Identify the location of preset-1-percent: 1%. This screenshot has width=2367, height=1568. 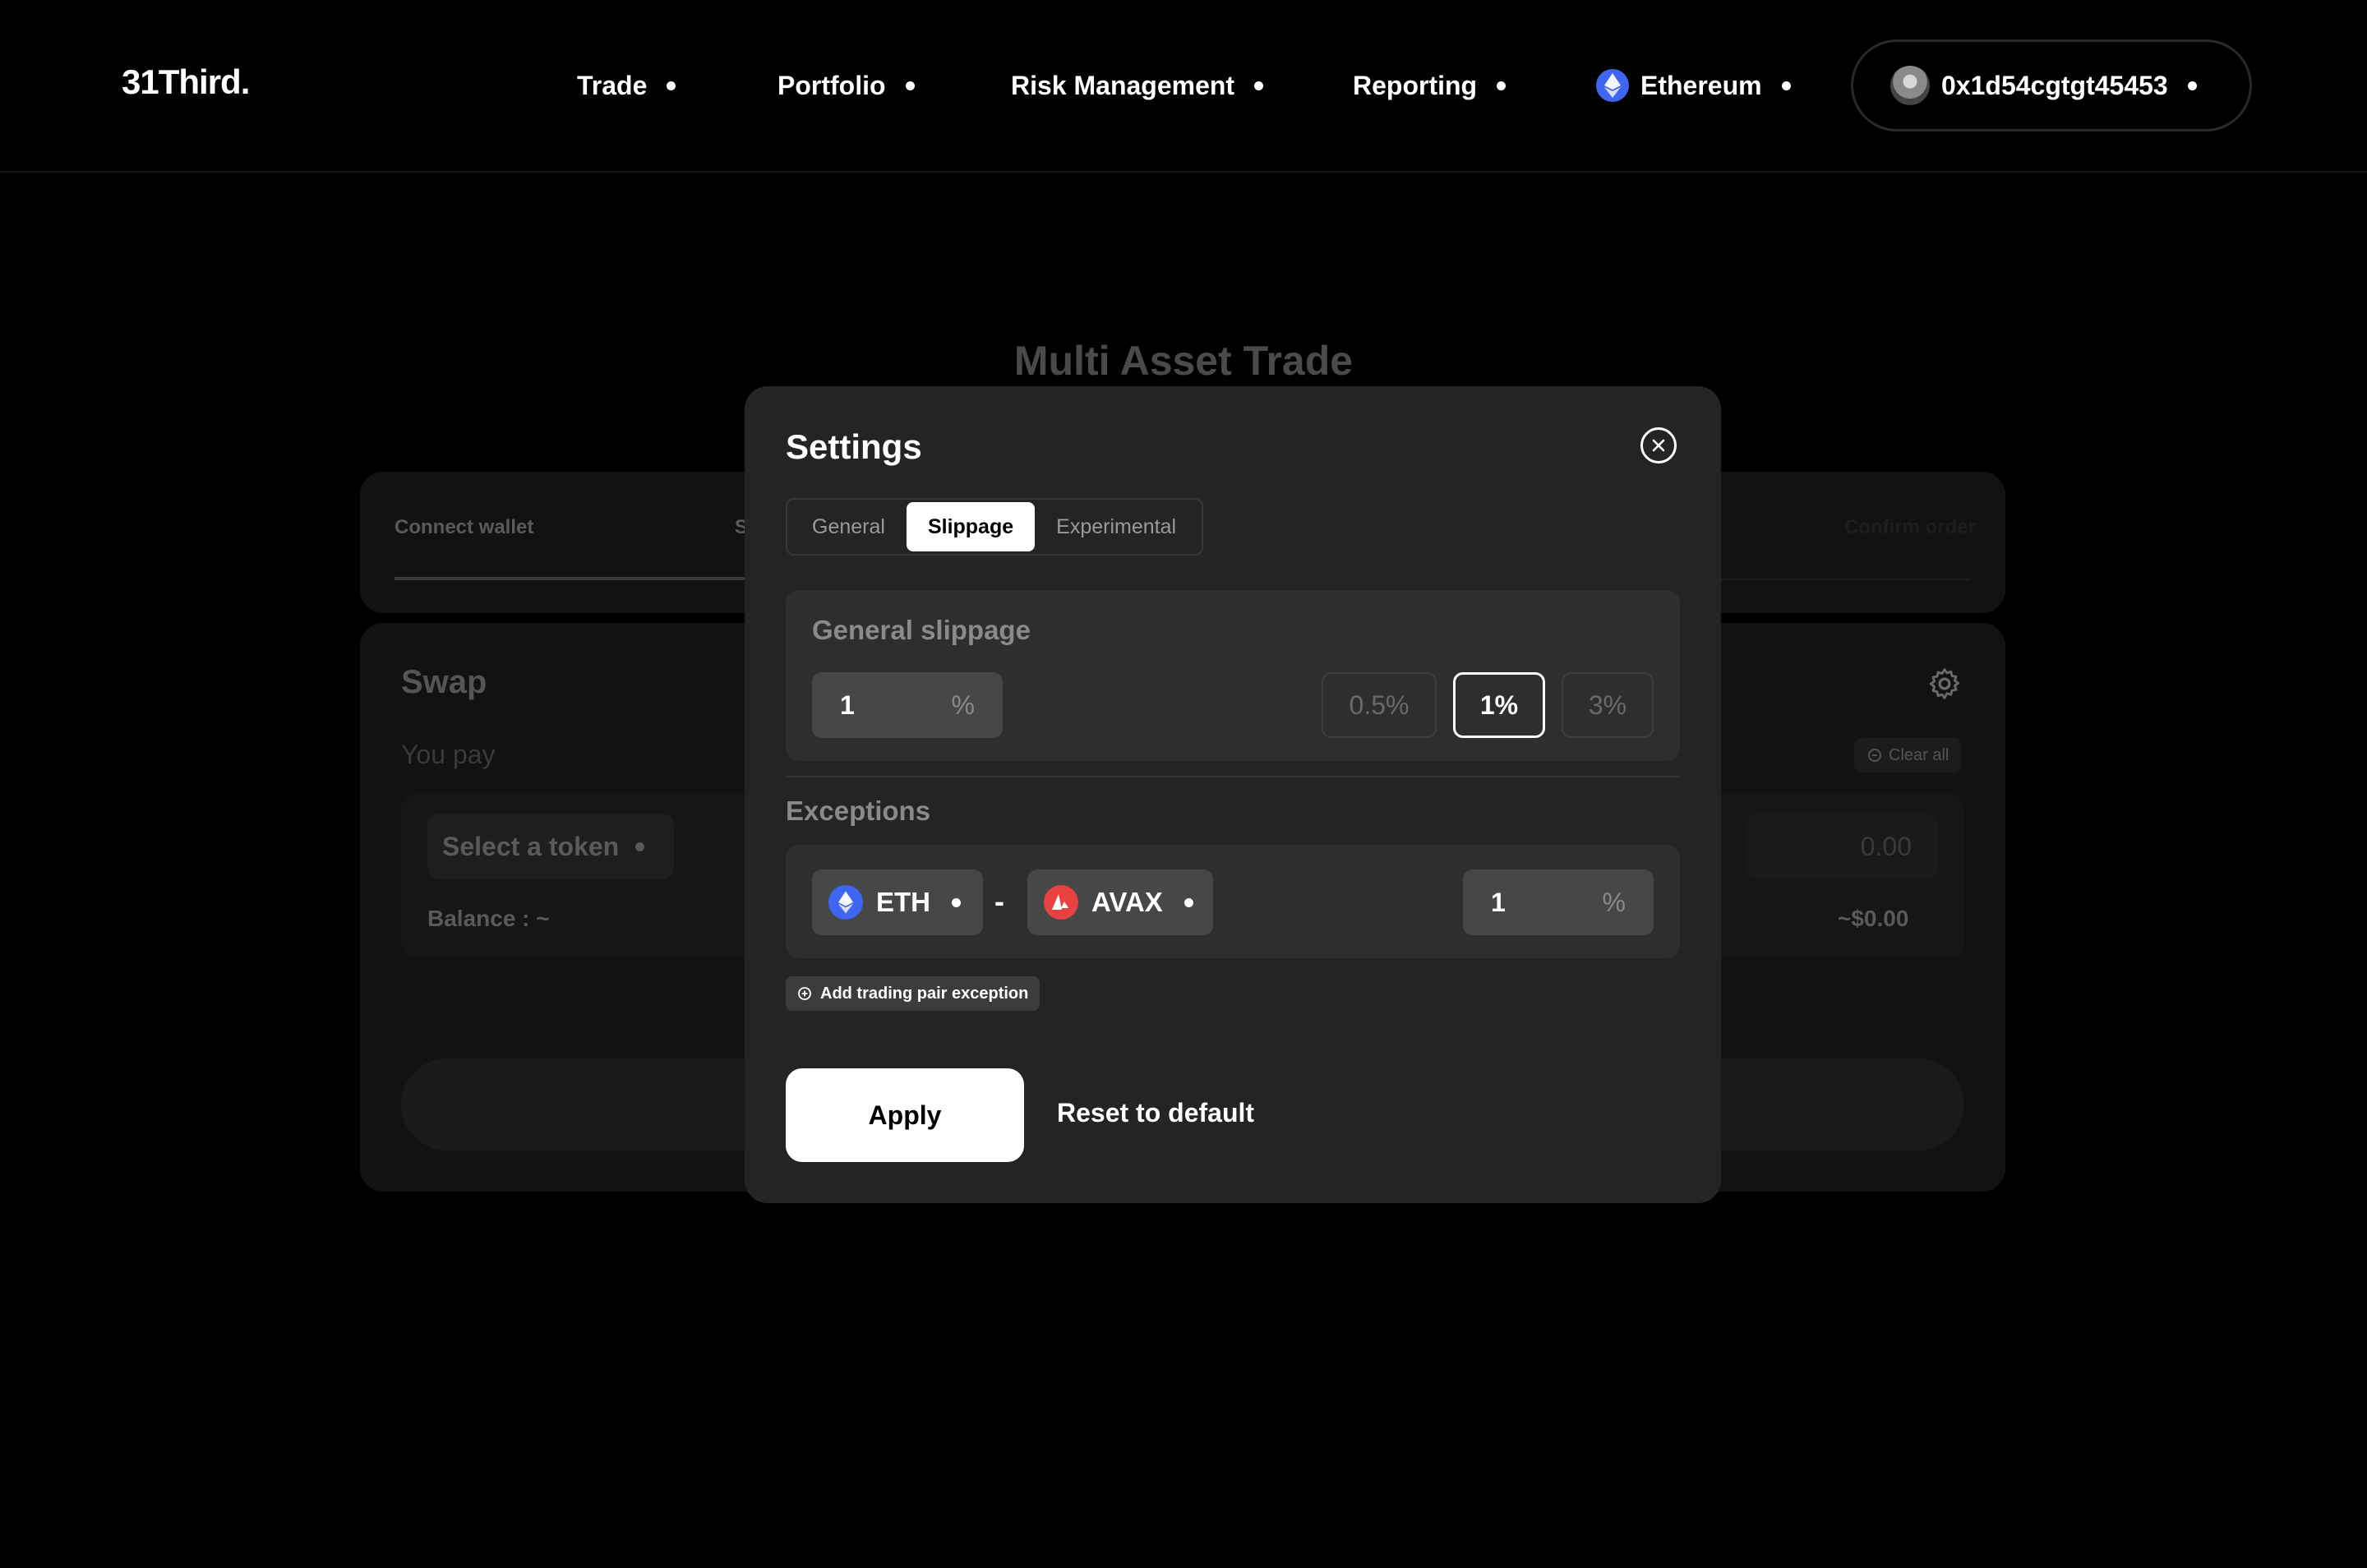
(1499, 705).